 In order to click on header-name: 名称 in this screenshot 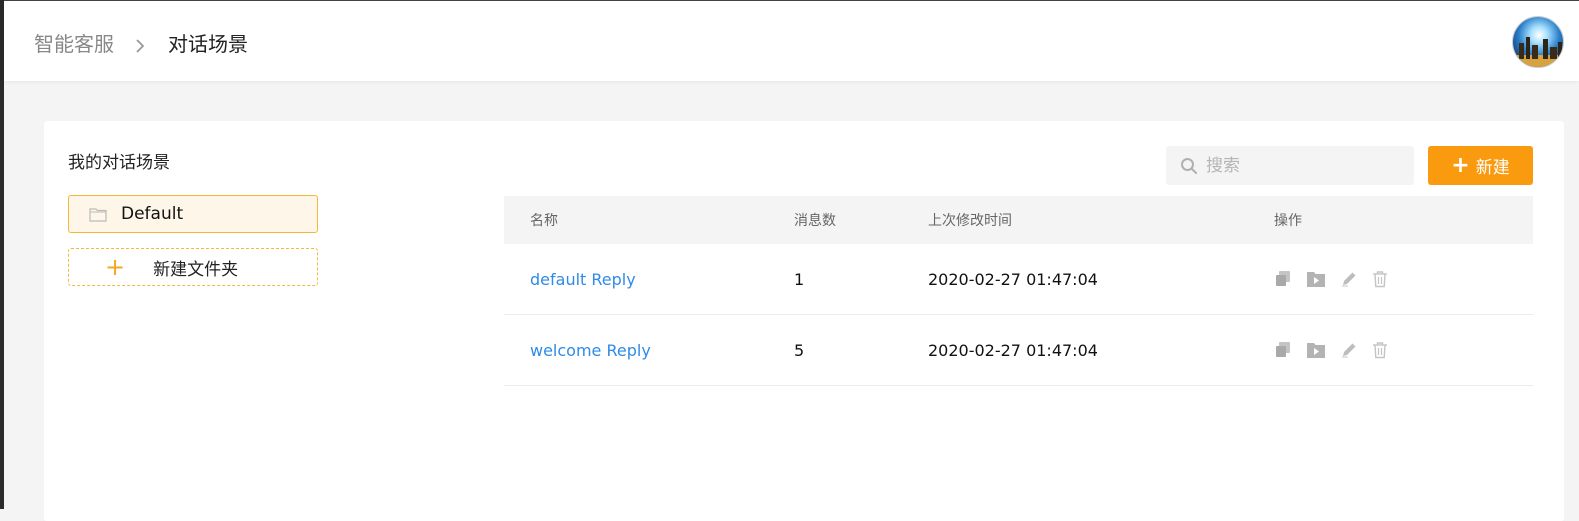, I will do `click(544, 221)`.